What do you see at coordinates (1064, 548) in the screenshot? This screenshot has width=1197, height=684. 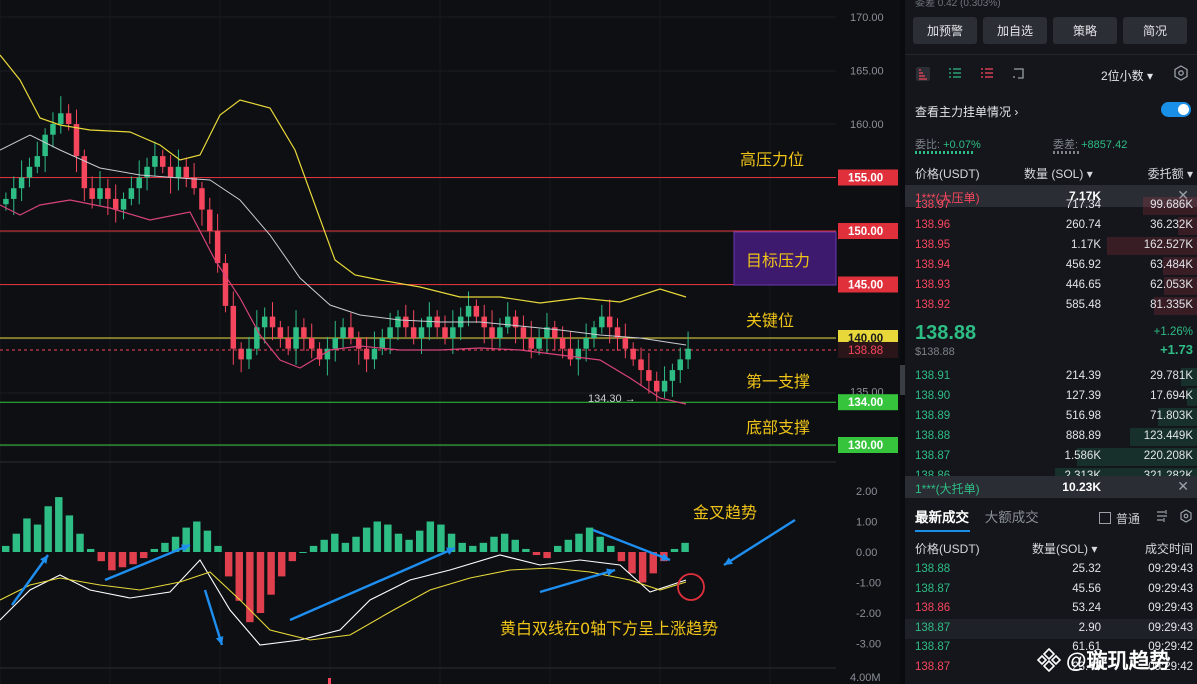 I see `trade-header-qty: 数量(SOL) ▾` at bounding box center [1064, 548].